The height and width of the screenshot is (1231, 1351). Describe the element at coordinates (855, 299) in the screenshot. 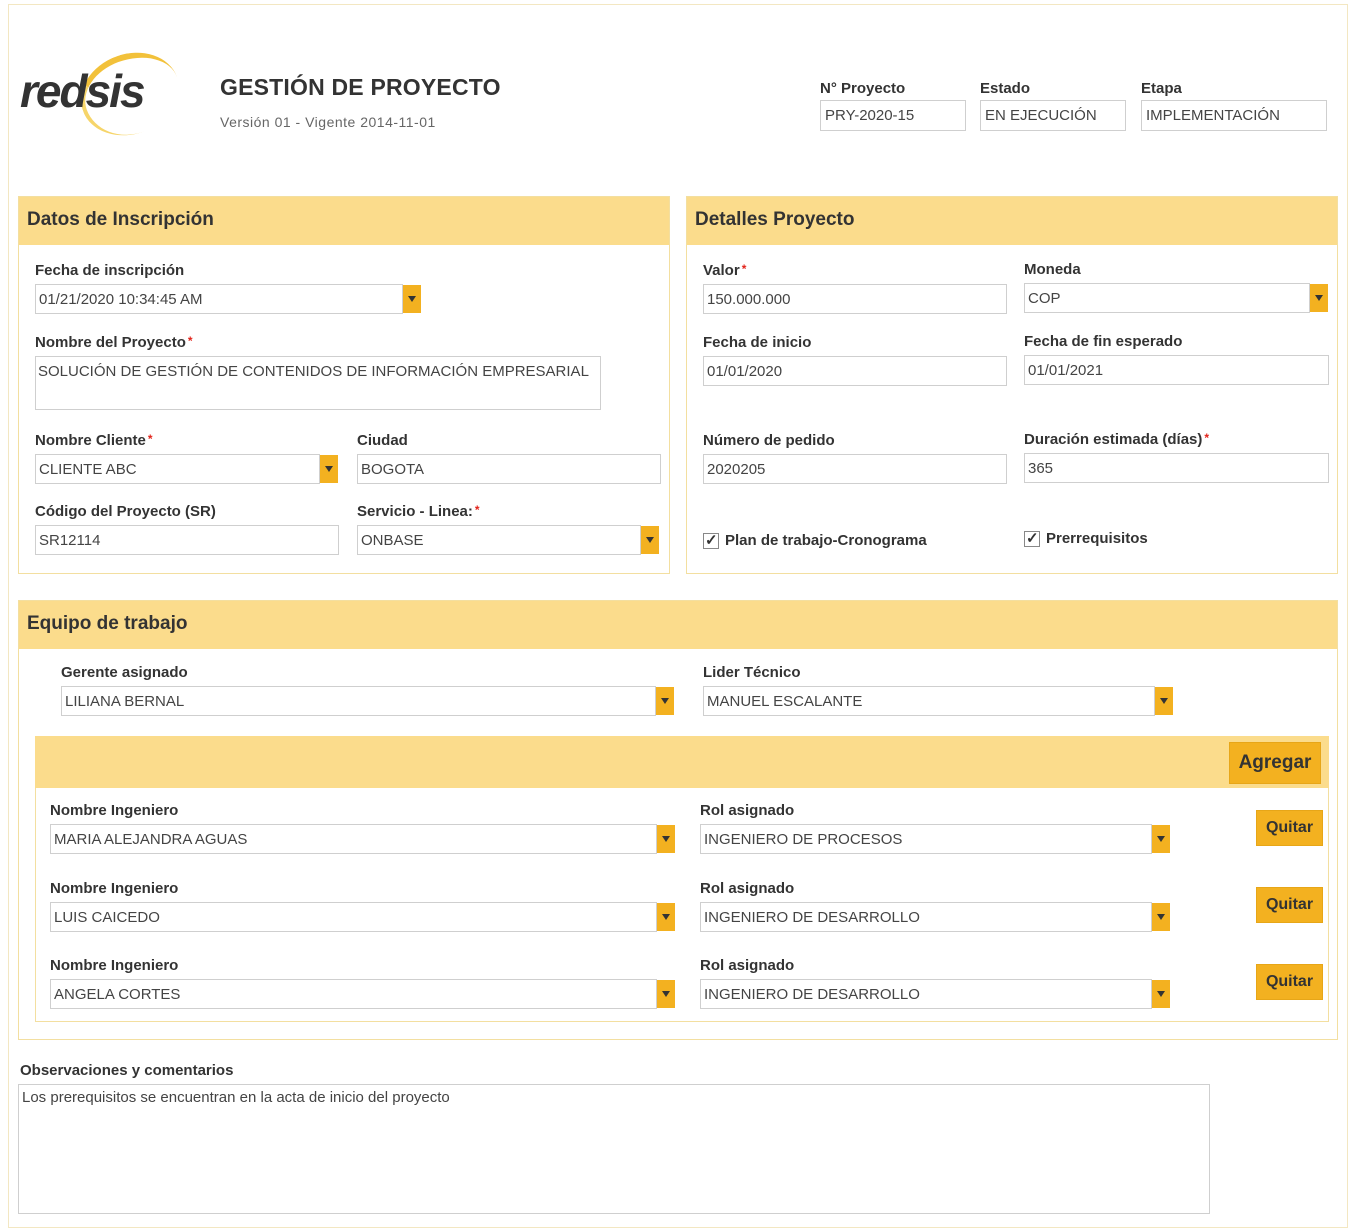

I see `value-input: 150.000.000` at that location.